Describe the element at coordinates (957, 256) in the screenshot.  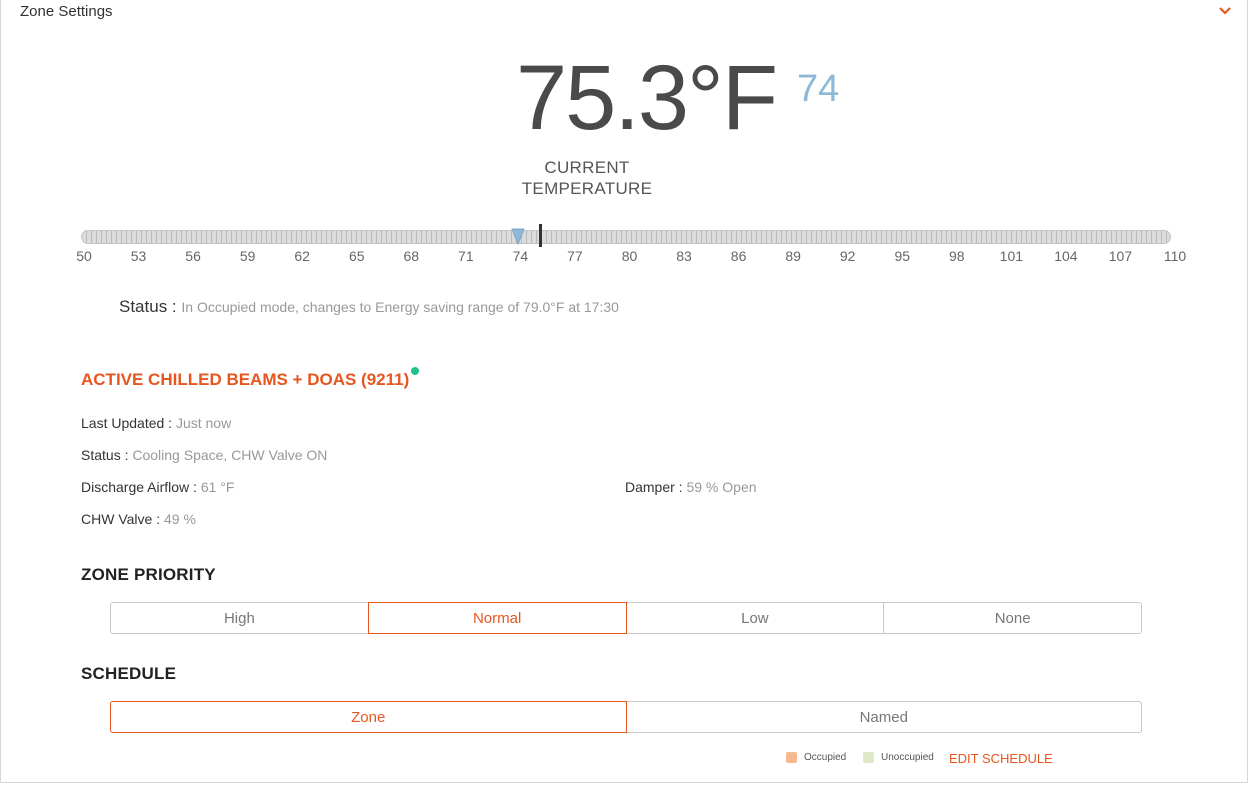
I see `slider-tick-label: 98` at that location.